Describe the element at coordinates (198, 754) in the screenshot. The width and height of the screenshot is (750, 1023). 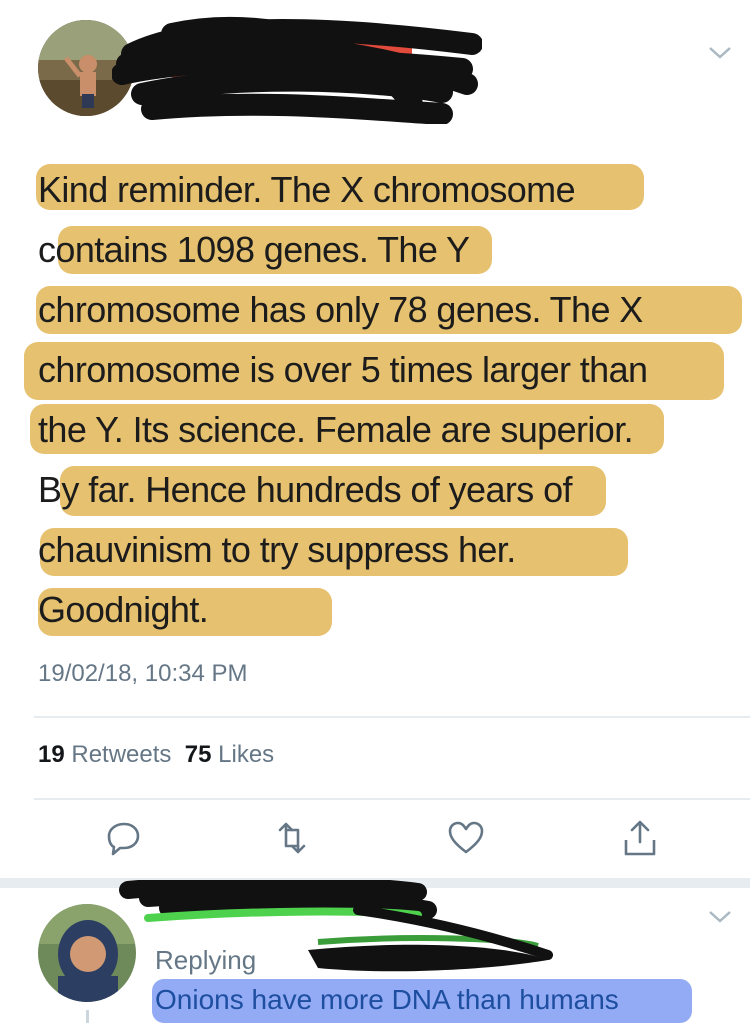
I see `likes-count: 75` at that location.